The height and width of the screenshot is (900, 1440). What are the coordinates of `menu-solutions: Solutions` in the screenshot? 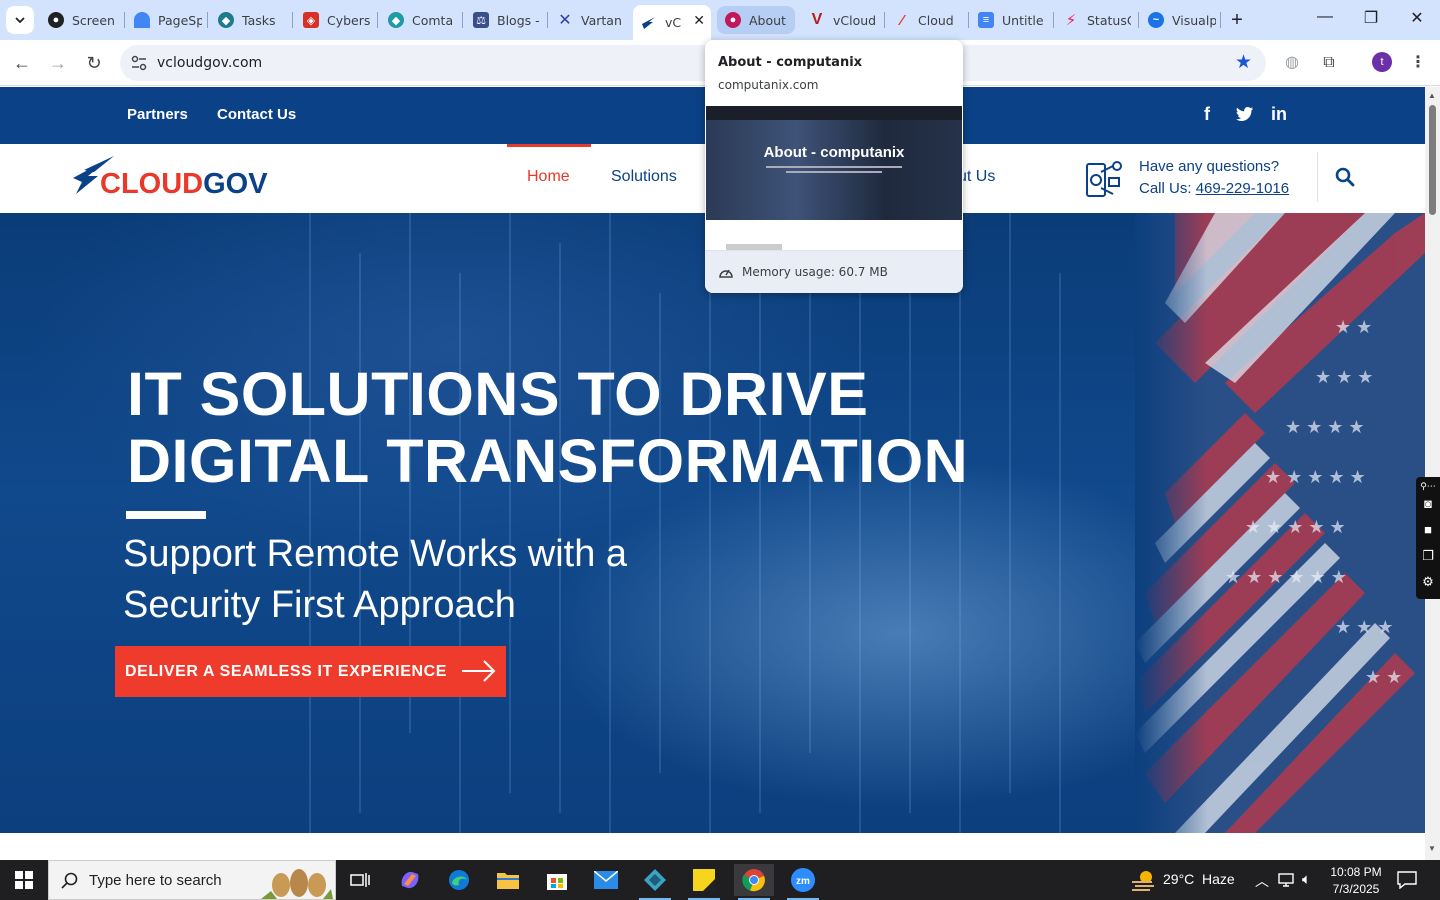 It's located at (644, 177).